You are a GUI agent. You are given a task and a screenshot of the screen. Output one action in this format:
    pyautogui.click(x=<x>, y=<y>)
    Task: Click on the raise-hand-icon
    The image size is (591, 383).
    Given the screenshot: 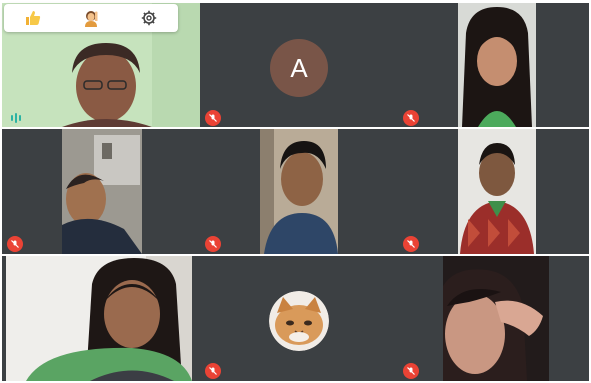 What is the action you would take?
    pyautogui.click(x=91, y=18)
    